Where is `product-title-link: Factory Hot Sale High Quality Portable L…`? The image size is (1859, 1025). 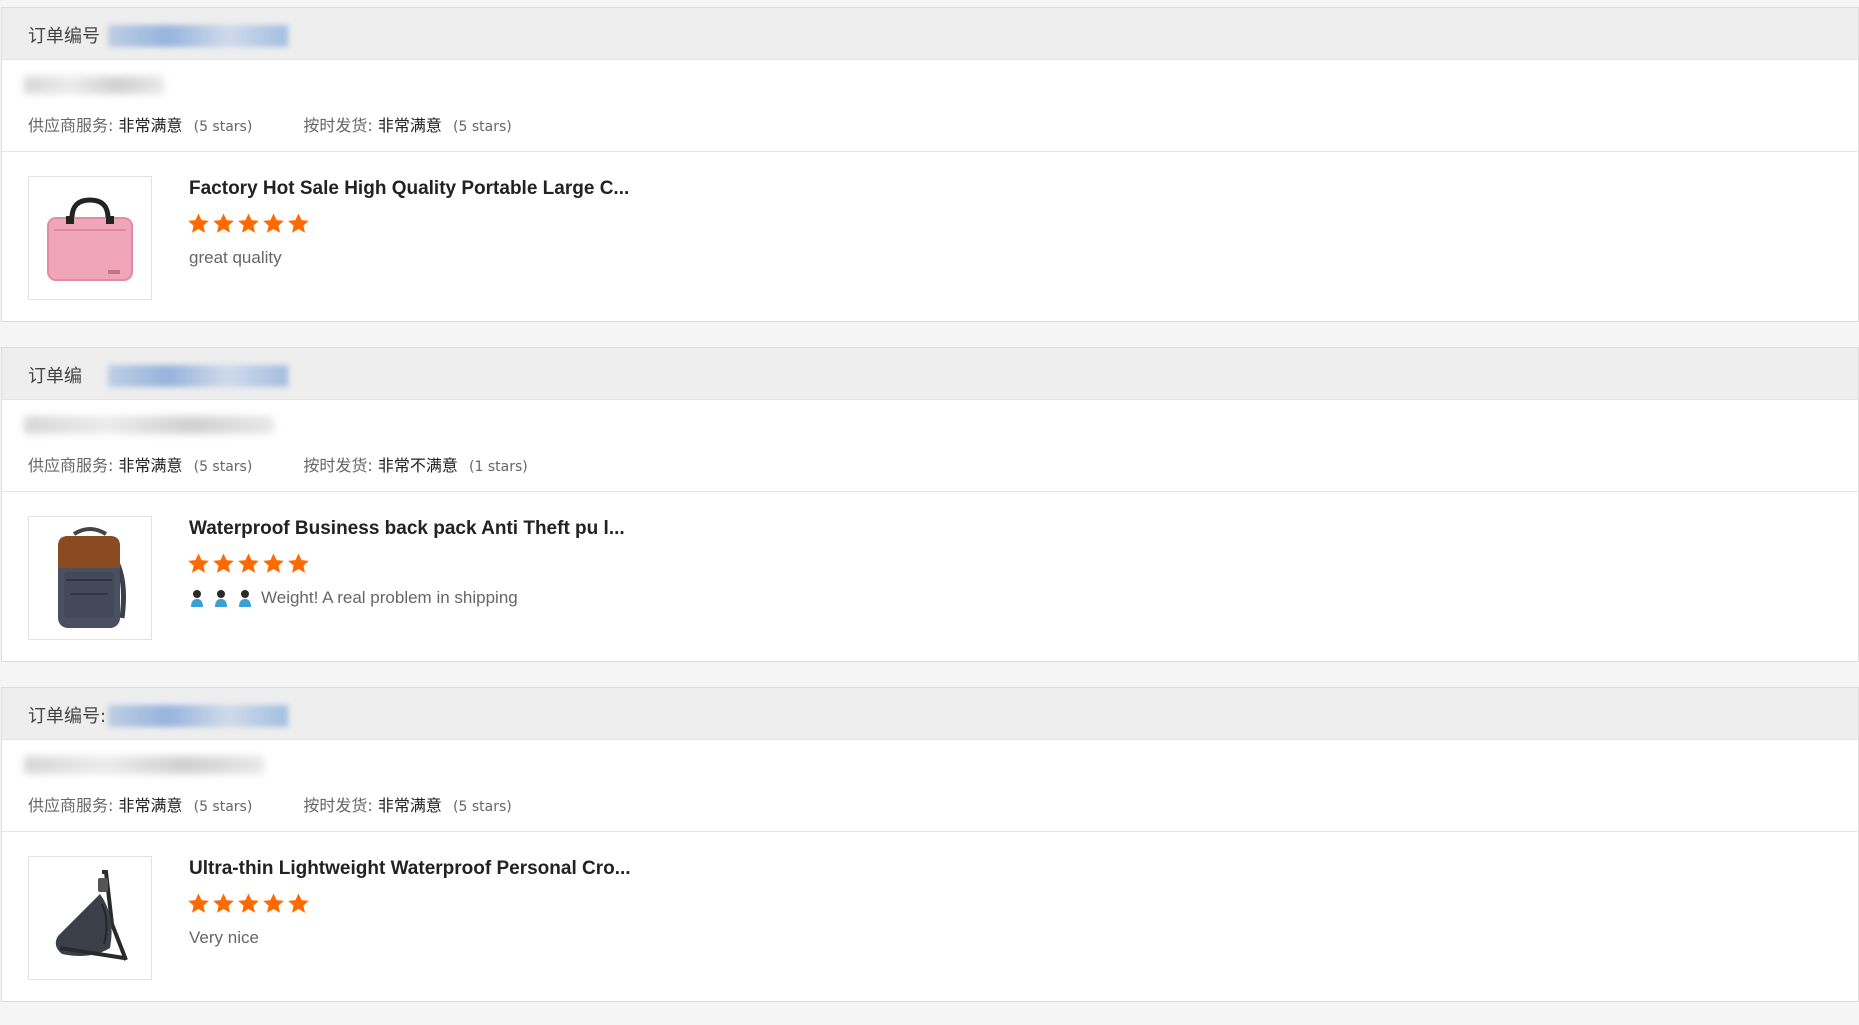
product-title-link: Factory Hot Sale High Quality Portable L… is located at coordinates (409, 189).